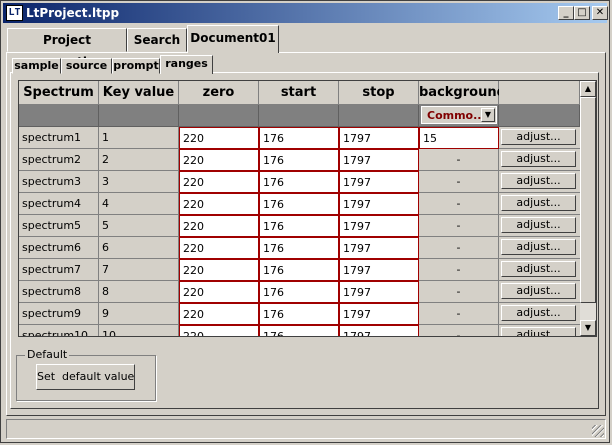 This screenshot has width=612, height=445. Describe the element at coordinates (588, 328) in the screenshot. I see `scroll-down-icon: ▼` at that location.